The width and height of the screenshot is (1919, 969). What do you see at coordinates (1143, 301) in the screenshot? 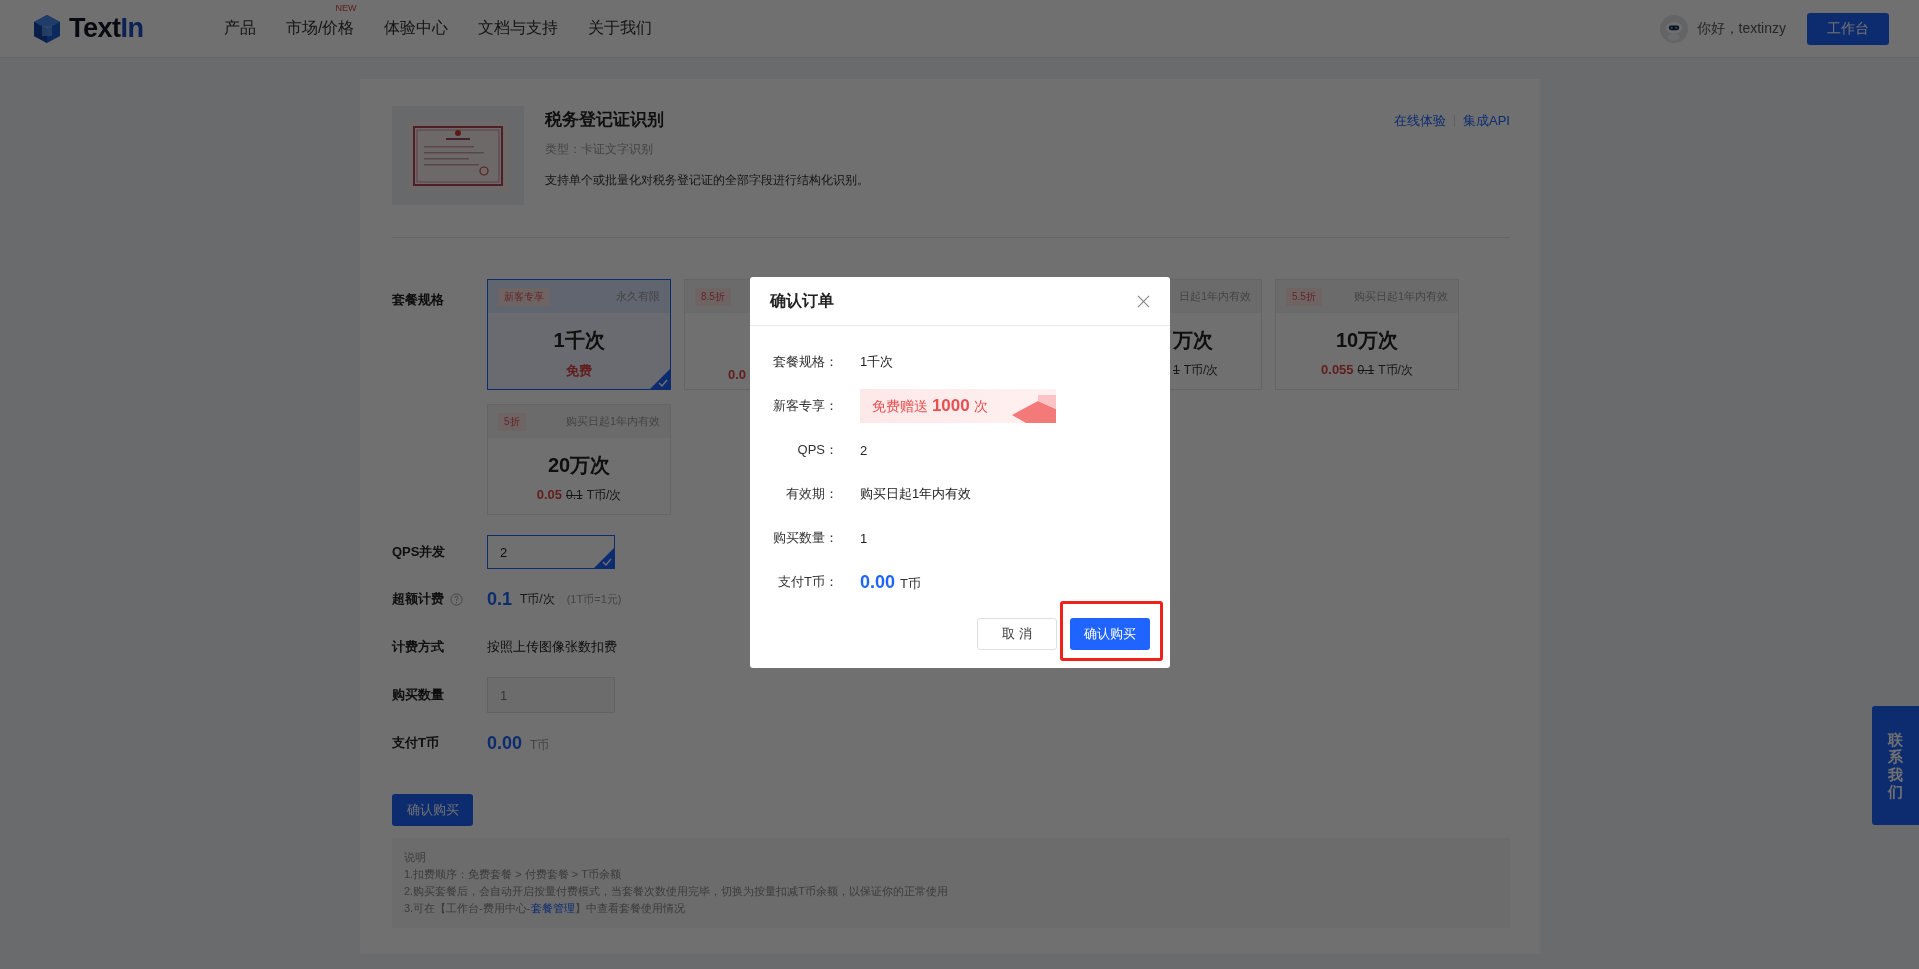
I see `close-icon` at bounding box center [1143, 301].